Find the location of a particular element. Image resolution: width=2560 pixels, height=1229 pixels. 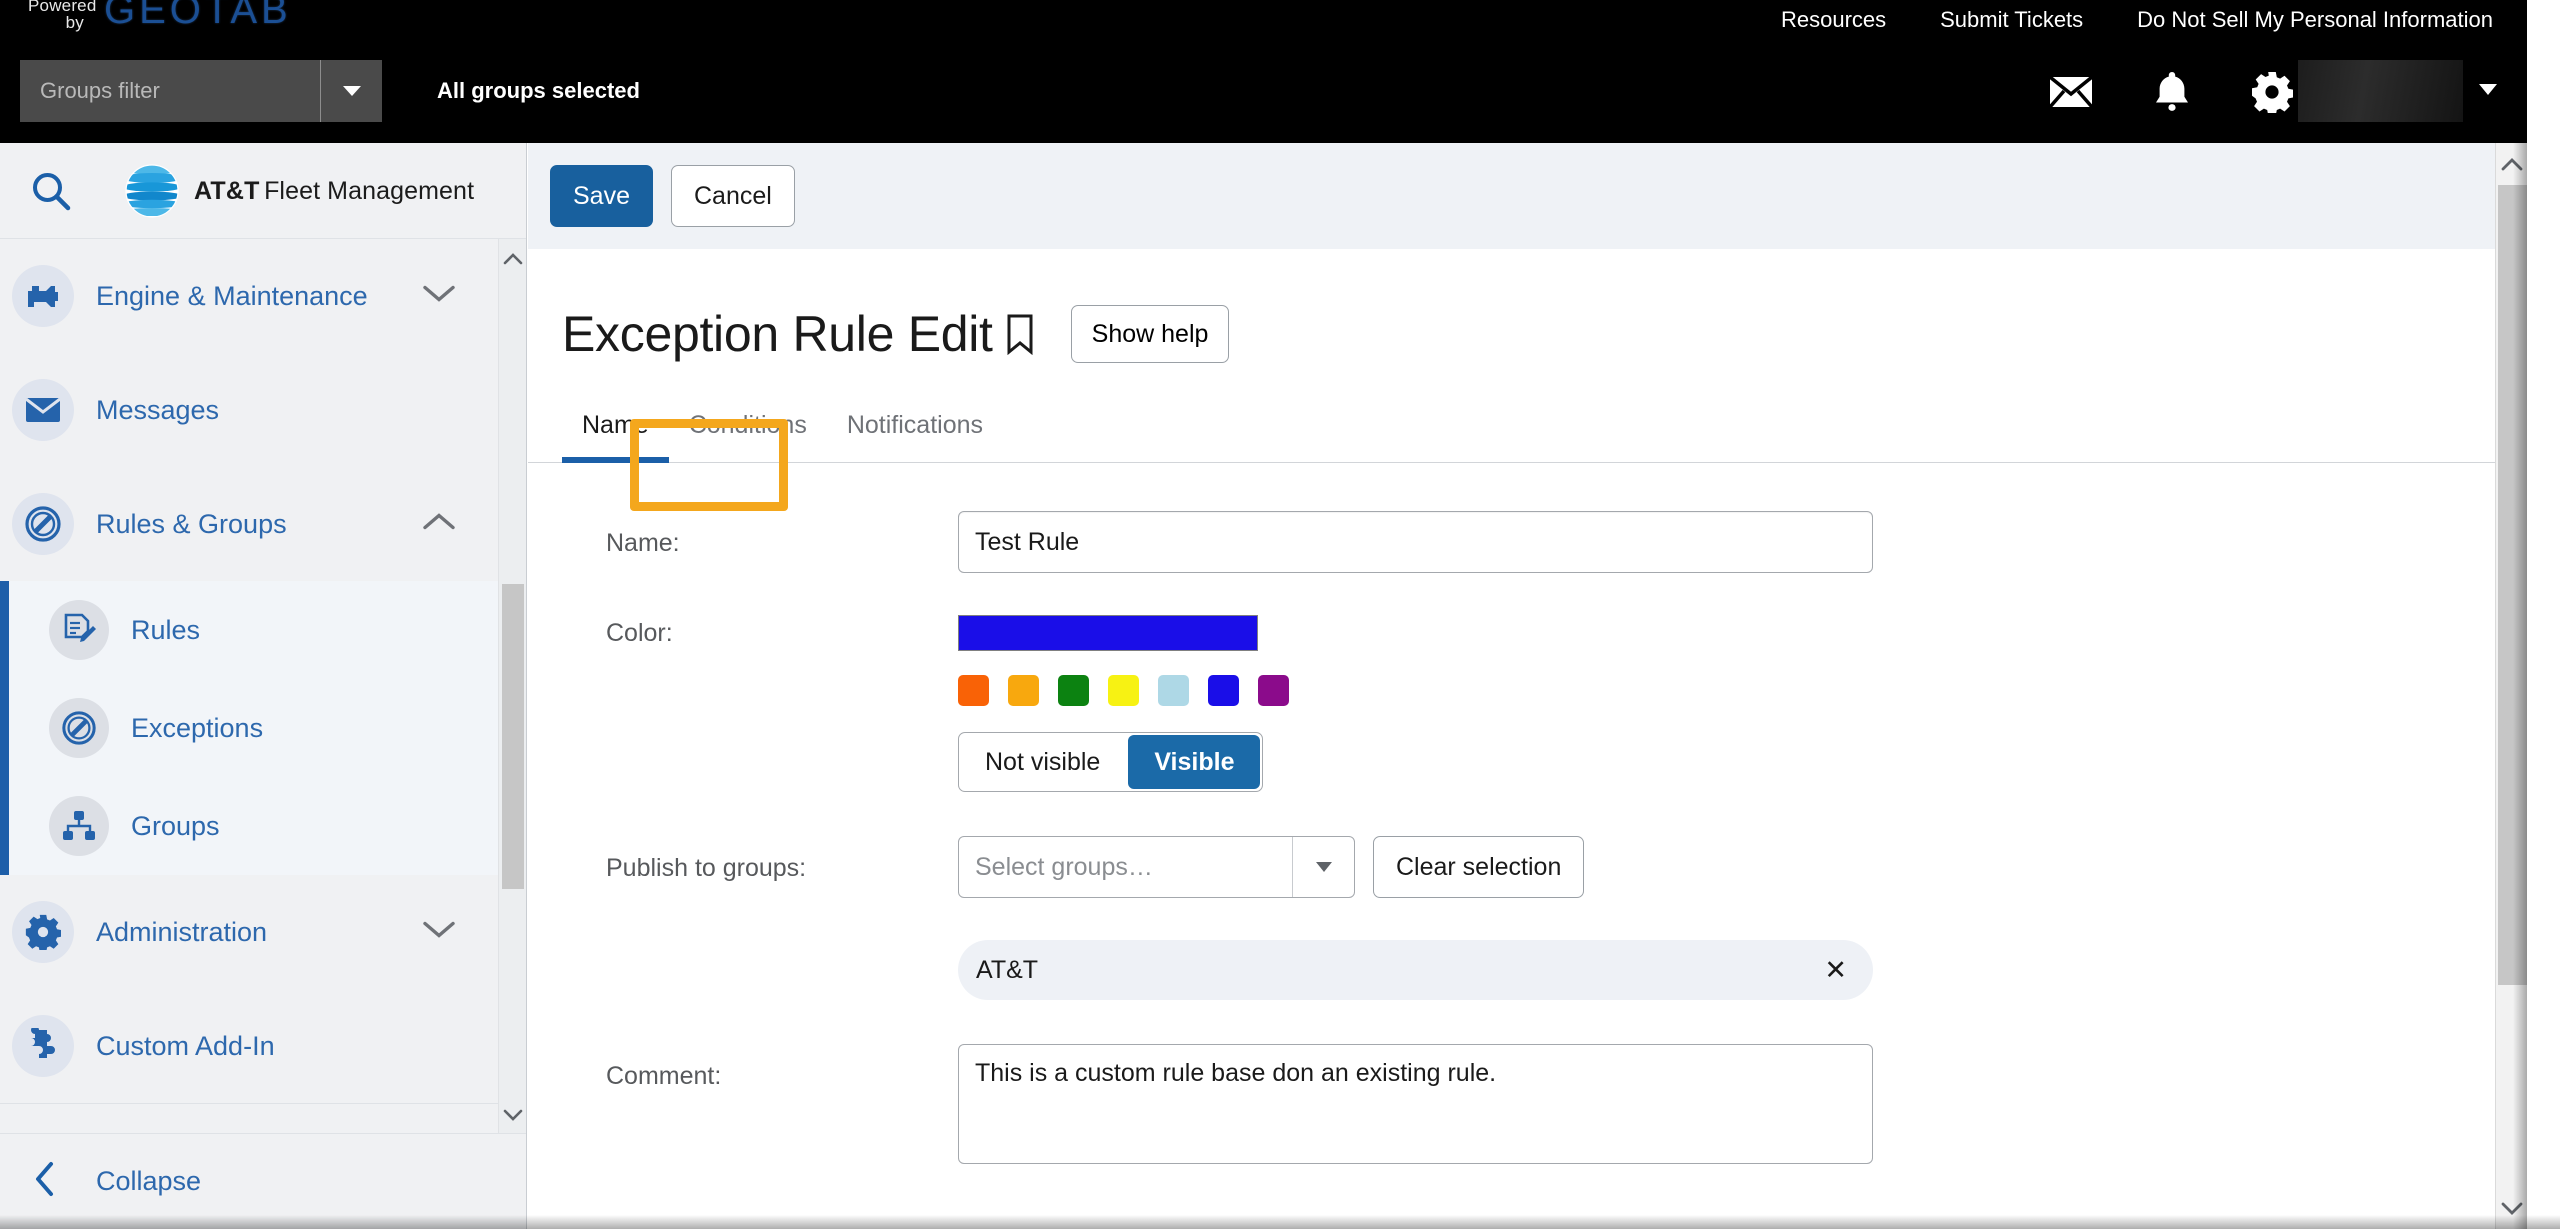

search-icon is located at coordinates (51, 191).